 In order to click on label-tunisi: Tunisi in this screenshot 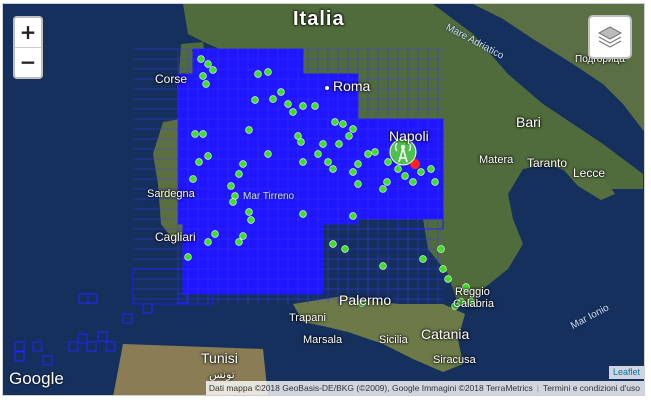, I will do `click(219, 358)`.